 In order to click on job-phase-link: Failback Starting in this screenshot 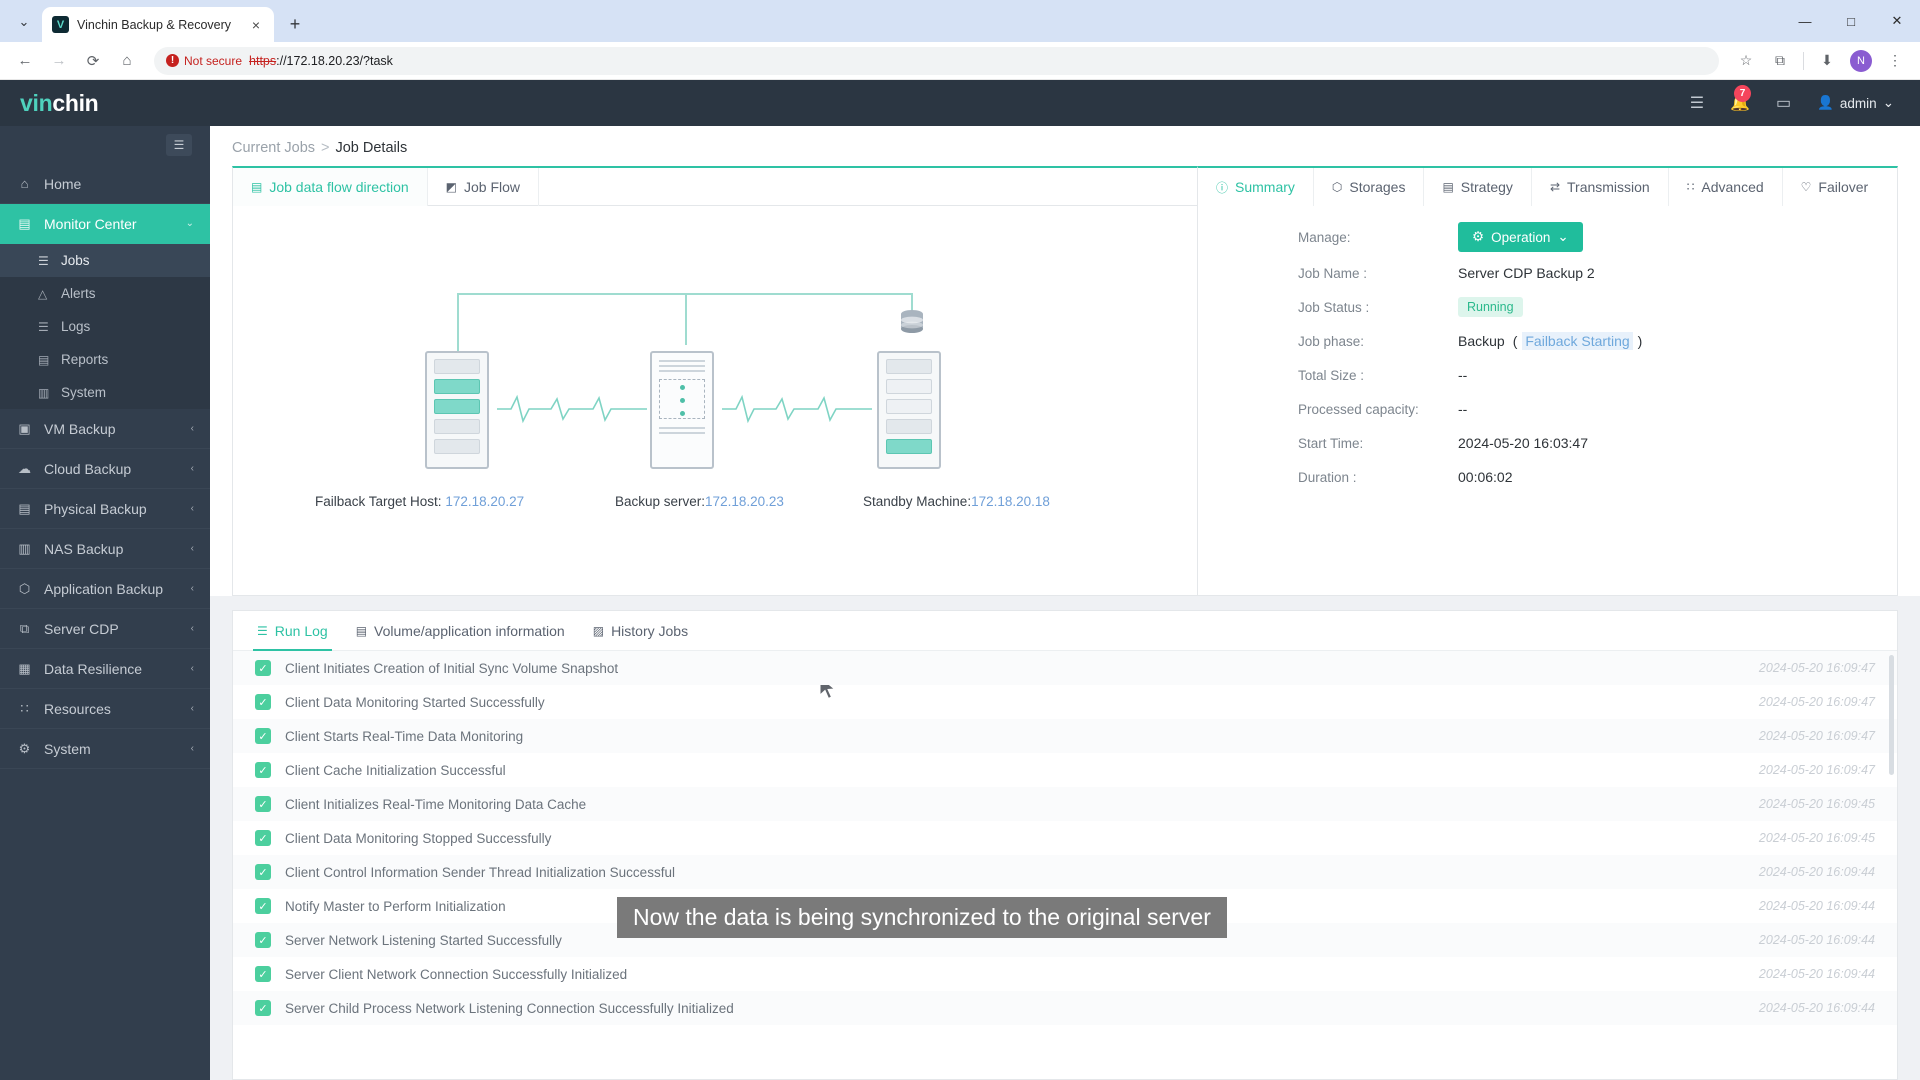, I will do `click(1577, 341)`.